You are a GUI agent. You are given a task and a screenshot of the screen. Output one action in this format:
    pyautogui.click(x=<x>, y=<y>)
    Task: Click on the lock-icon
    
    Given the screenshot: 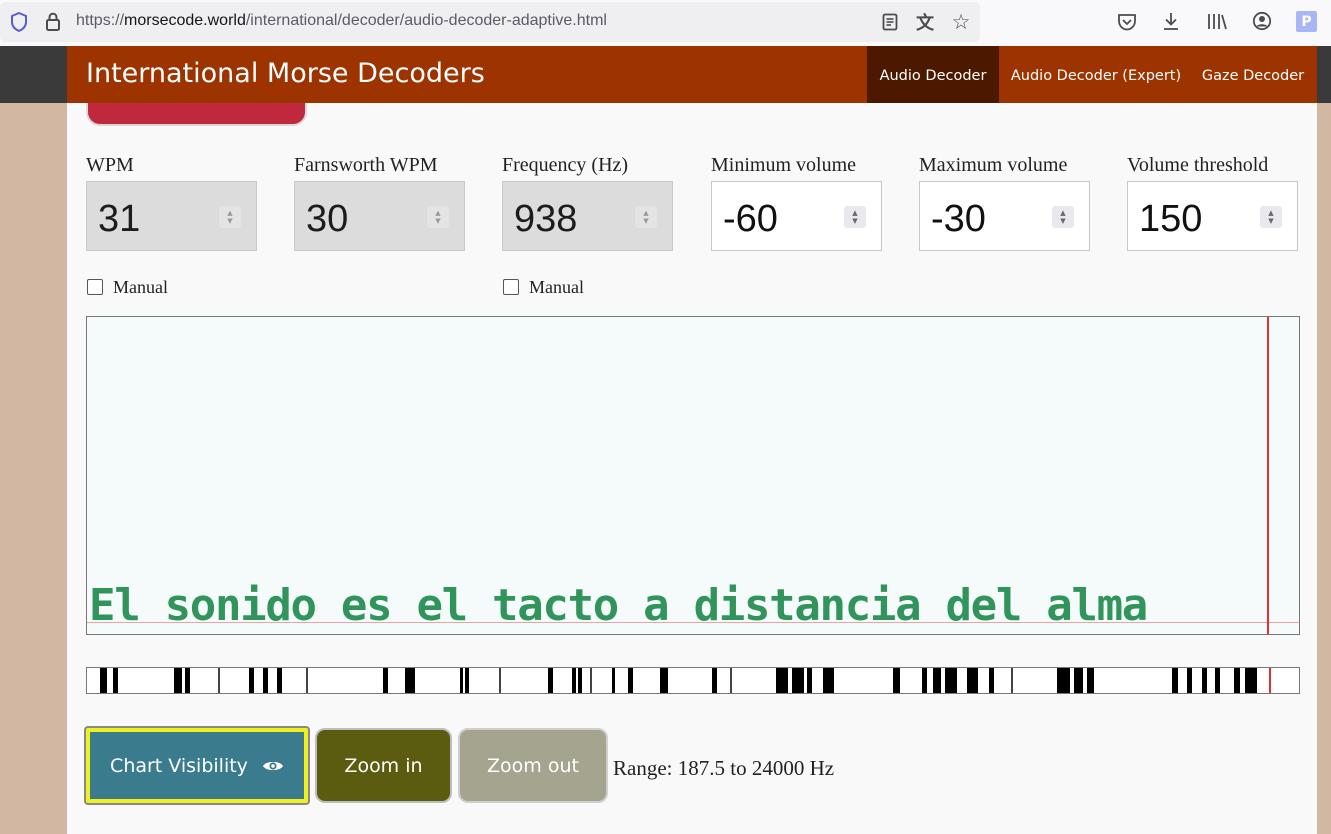 What is the action you would take?
    pyautogui.click(x=53, y=22)
    